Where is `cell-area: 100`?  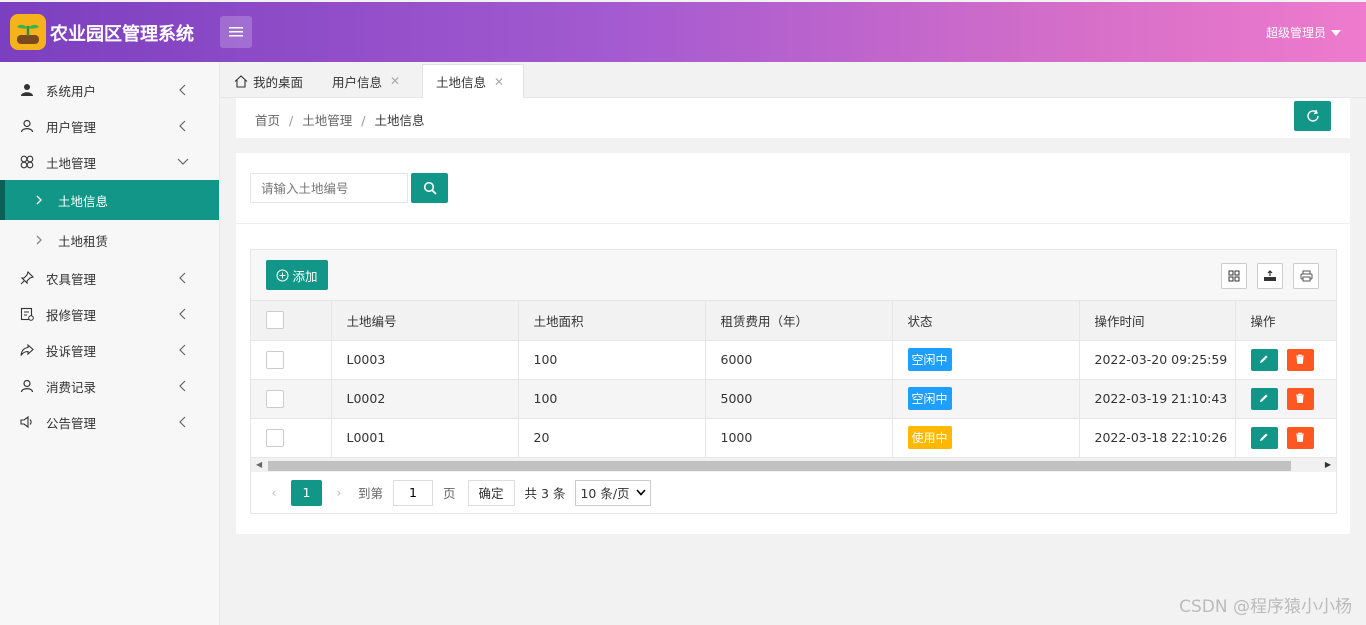
cell-area: 100 is located at coordinates (612, 399).